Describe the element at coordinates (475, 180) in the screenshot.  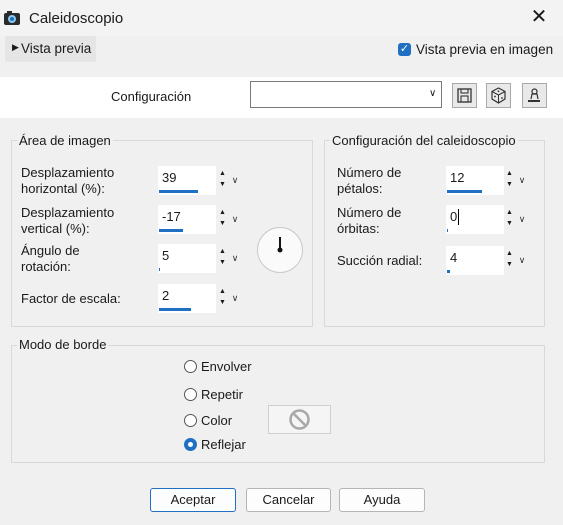
I see `petal-count-input: 12` at that location.